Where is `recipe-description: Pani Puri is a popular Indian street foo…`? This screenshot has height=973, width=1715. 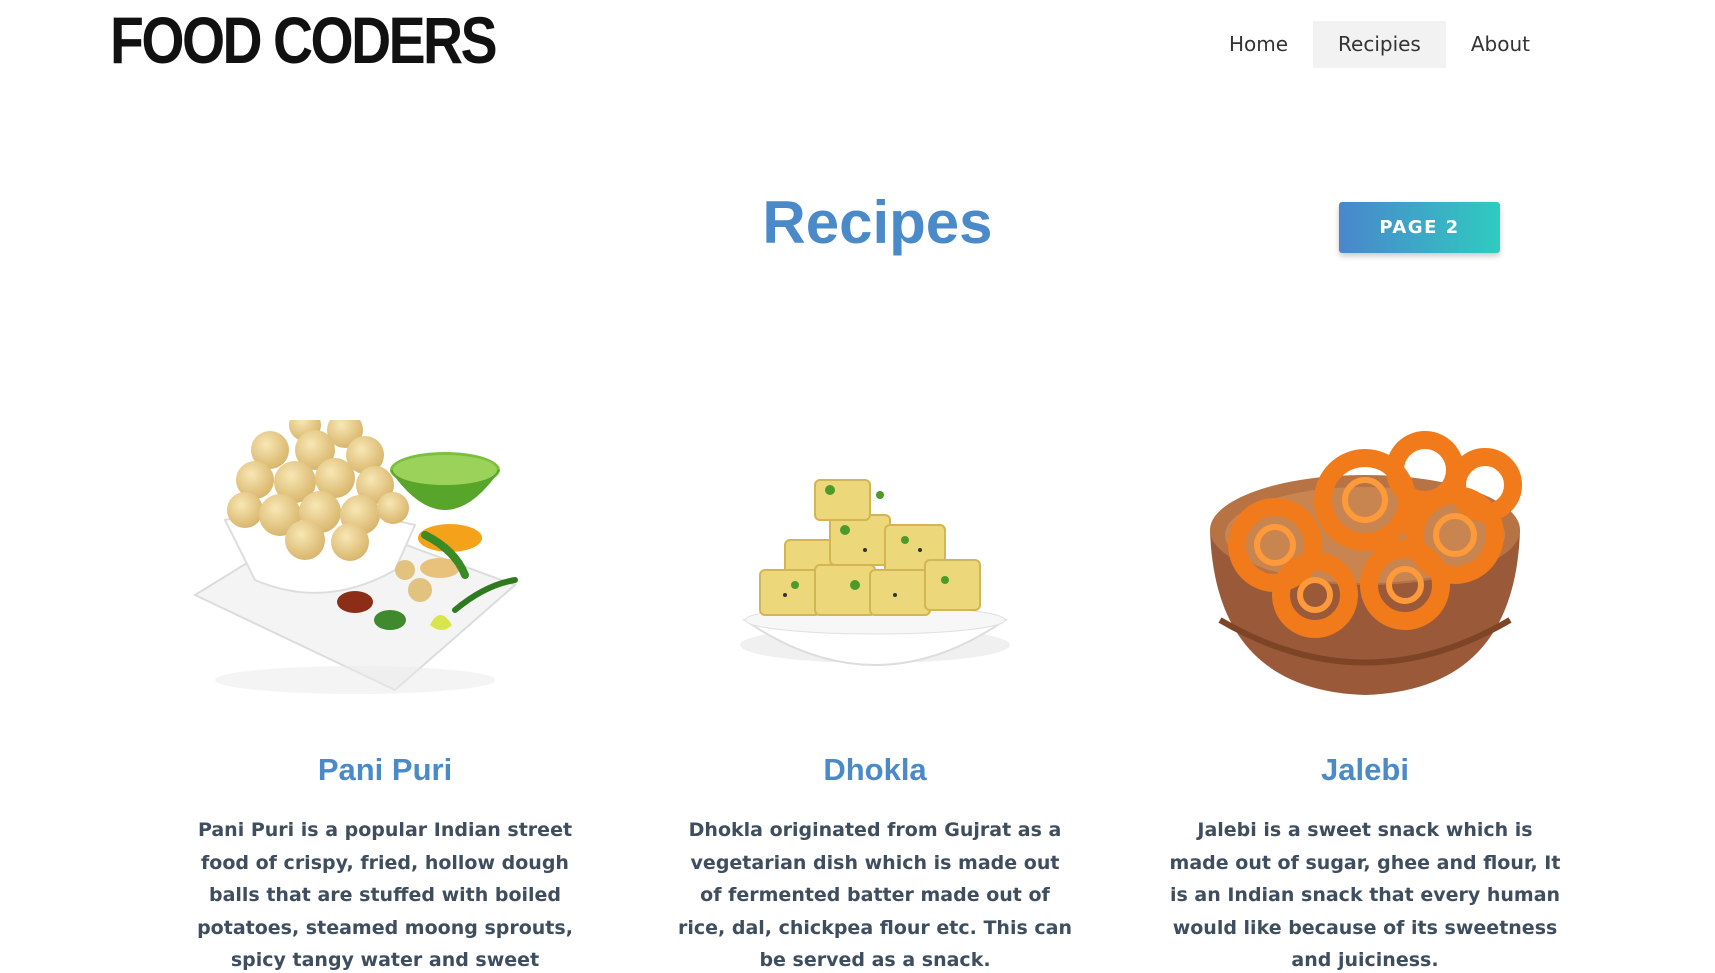 recipe-description: Pani Puri is a popular Indian street foo… is located at coordinates (385, 895).